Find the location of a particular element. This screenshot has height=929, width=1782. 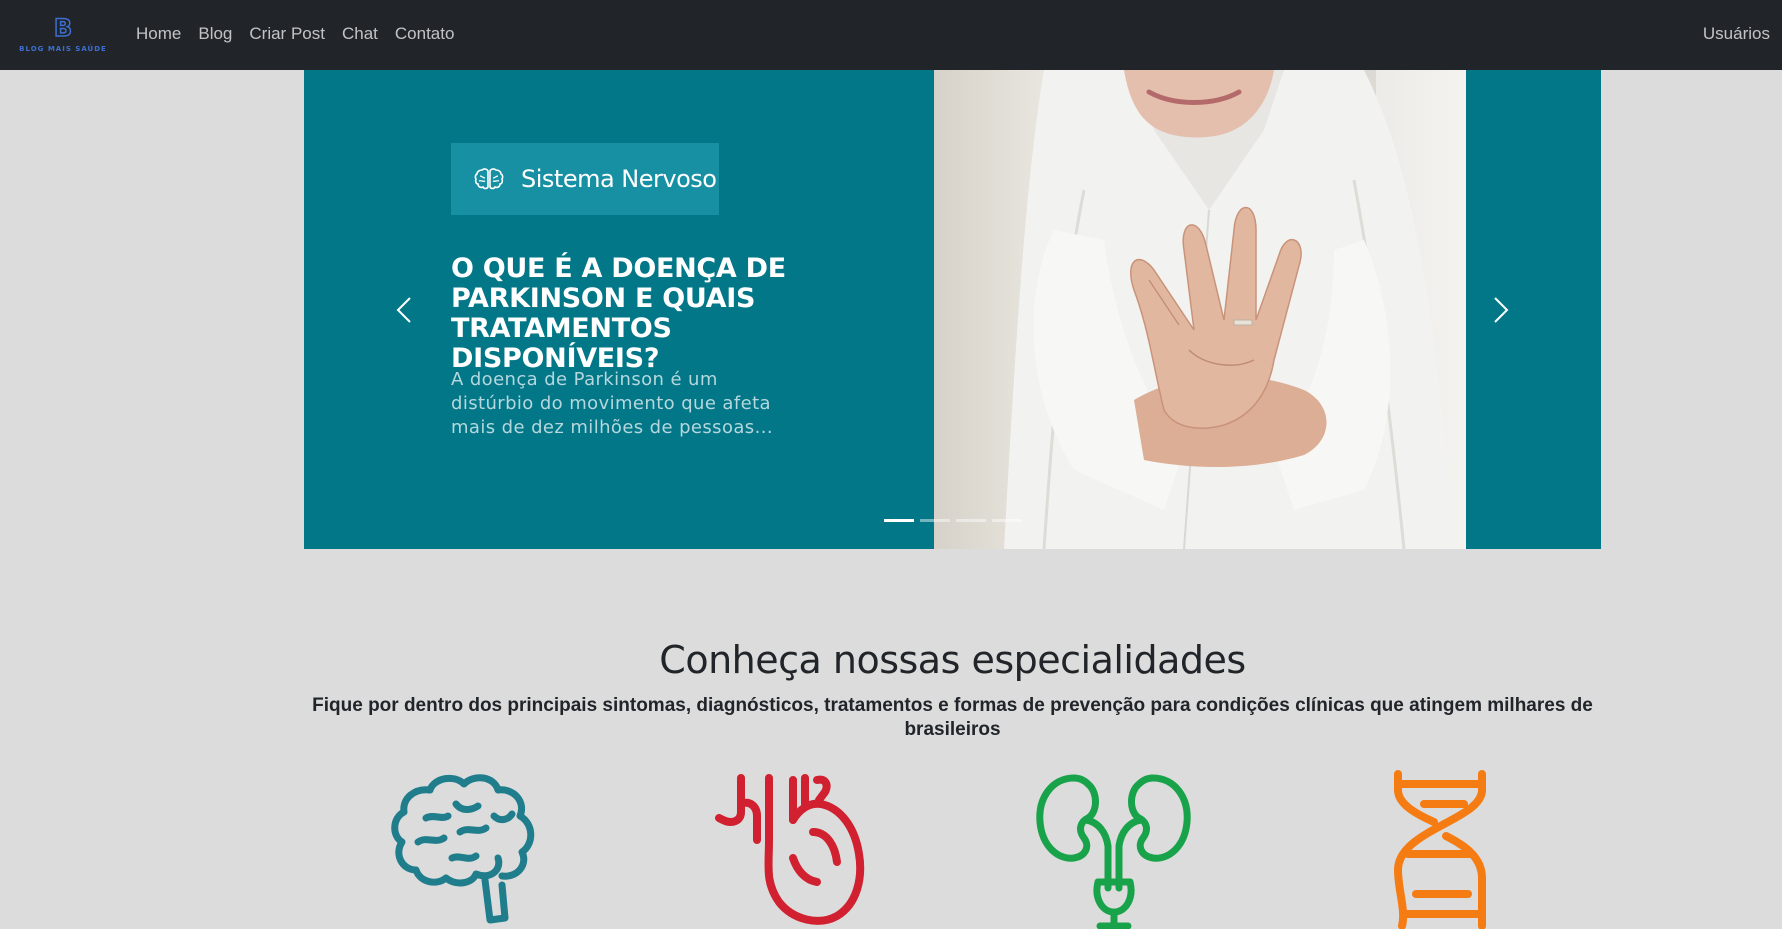

brand-logo: B BLOG MAIS SAÚDE is located at coordinates (63, 33).